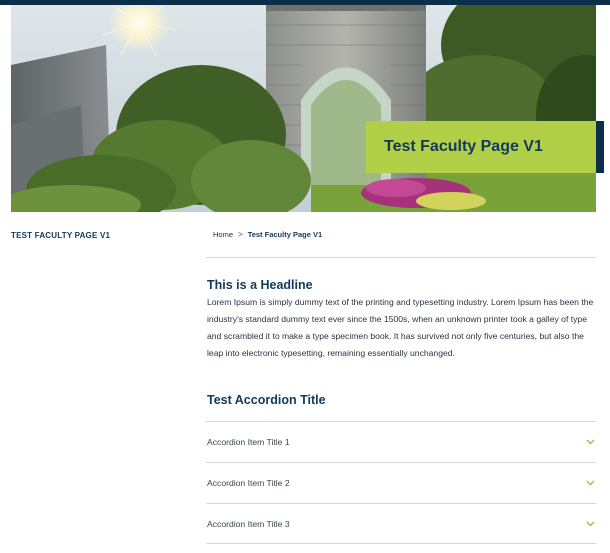 This screenshot has width=610, height=553. I want to click on accordion-item-label: Accordion Item Title 2, so click(248, 483).